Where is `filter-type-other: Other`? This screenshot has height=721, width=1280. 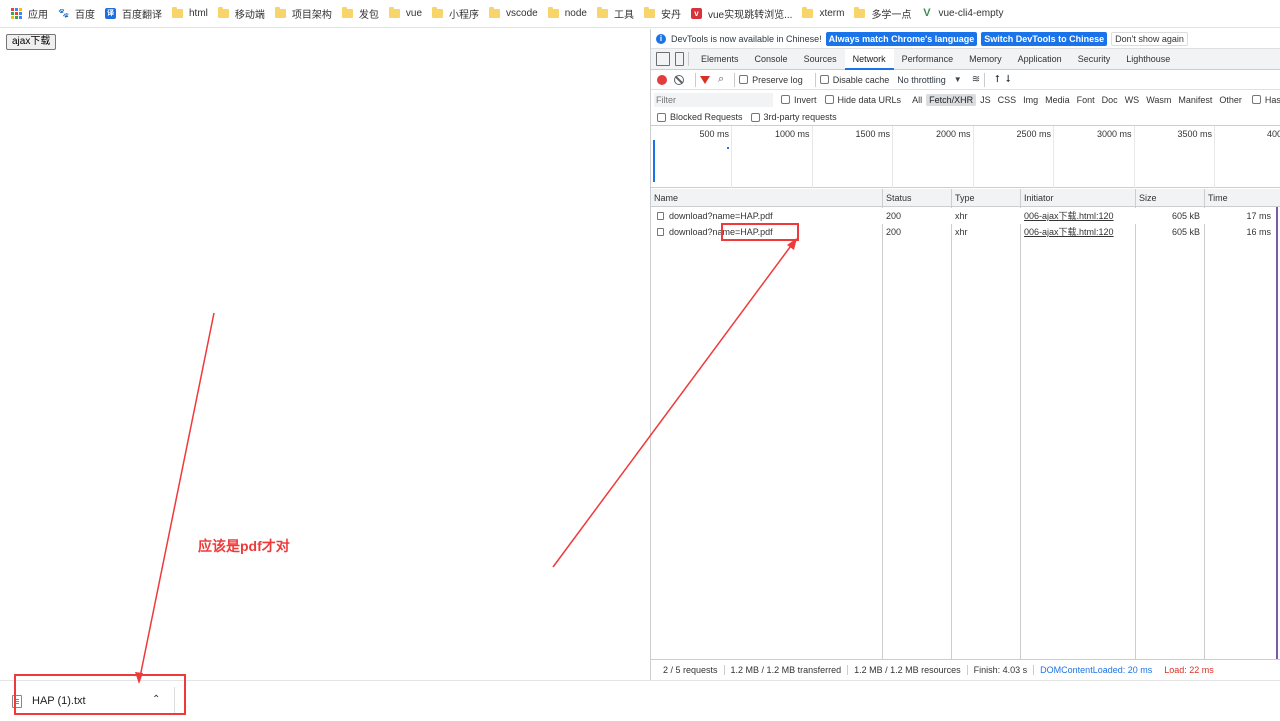 filter-type-other: Other is located at coordinates (1230, 100).